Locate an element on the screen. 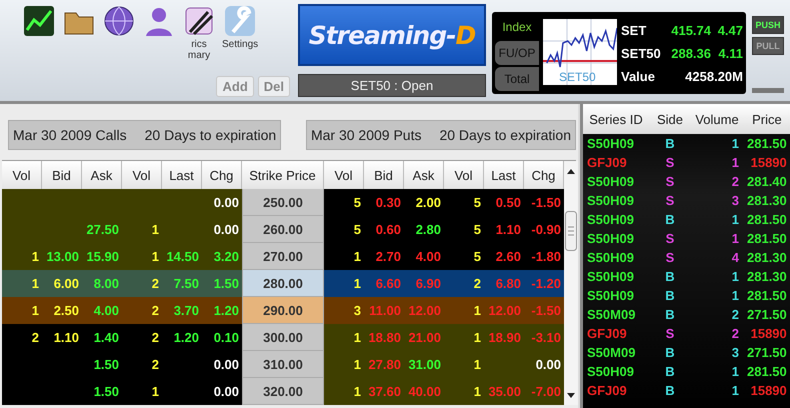 The width and height of the screenshot is (790, 408). quote-value: 2.00 is located at coordinates (428, 202).